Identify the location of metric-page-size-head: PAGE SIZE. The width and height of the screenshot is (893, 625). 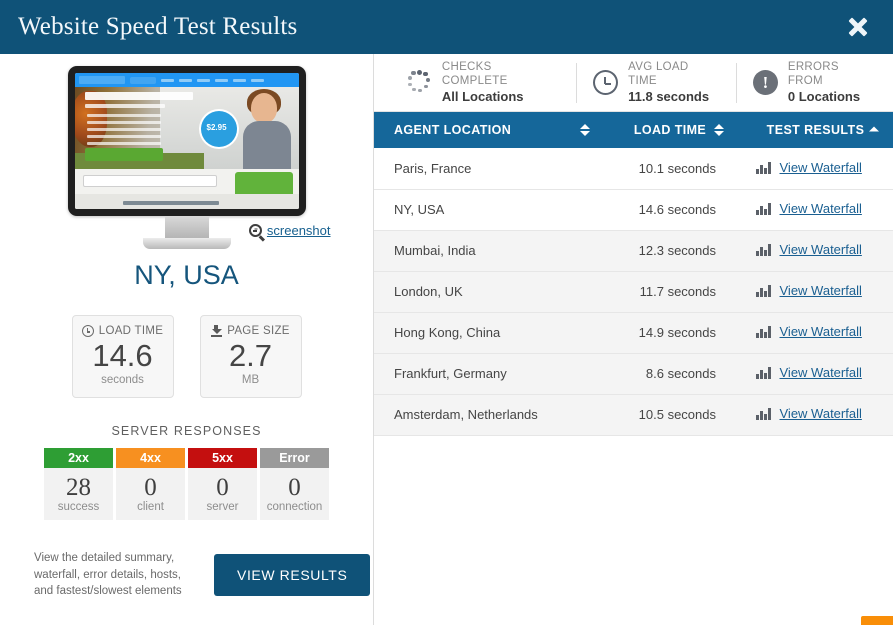
(251, 331).